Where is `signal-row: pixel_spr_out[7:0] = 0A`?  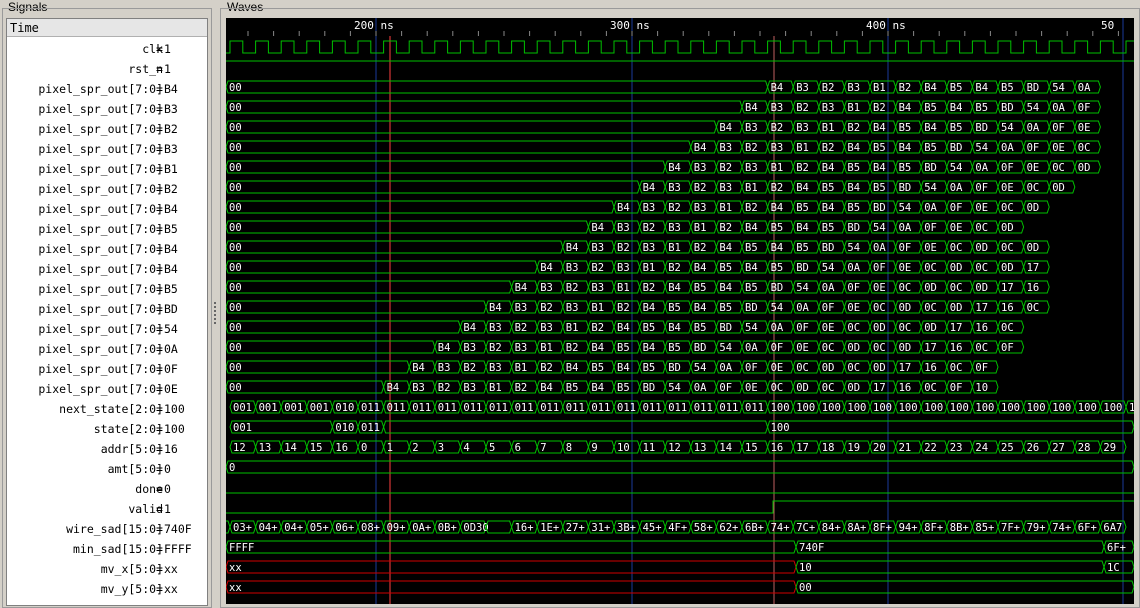
signal-row: pixel_spr_out[7:0] = 0A is located at coordinates (107, 349).